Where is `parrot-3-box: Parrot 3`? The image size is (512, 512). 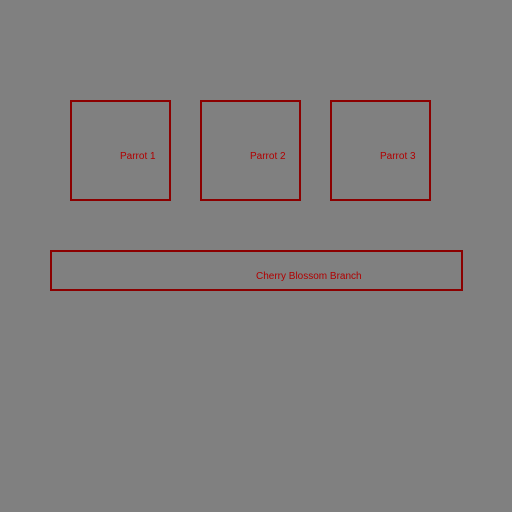
parrot-3-box: Parrot 3 is located at coordinates (380, 150).